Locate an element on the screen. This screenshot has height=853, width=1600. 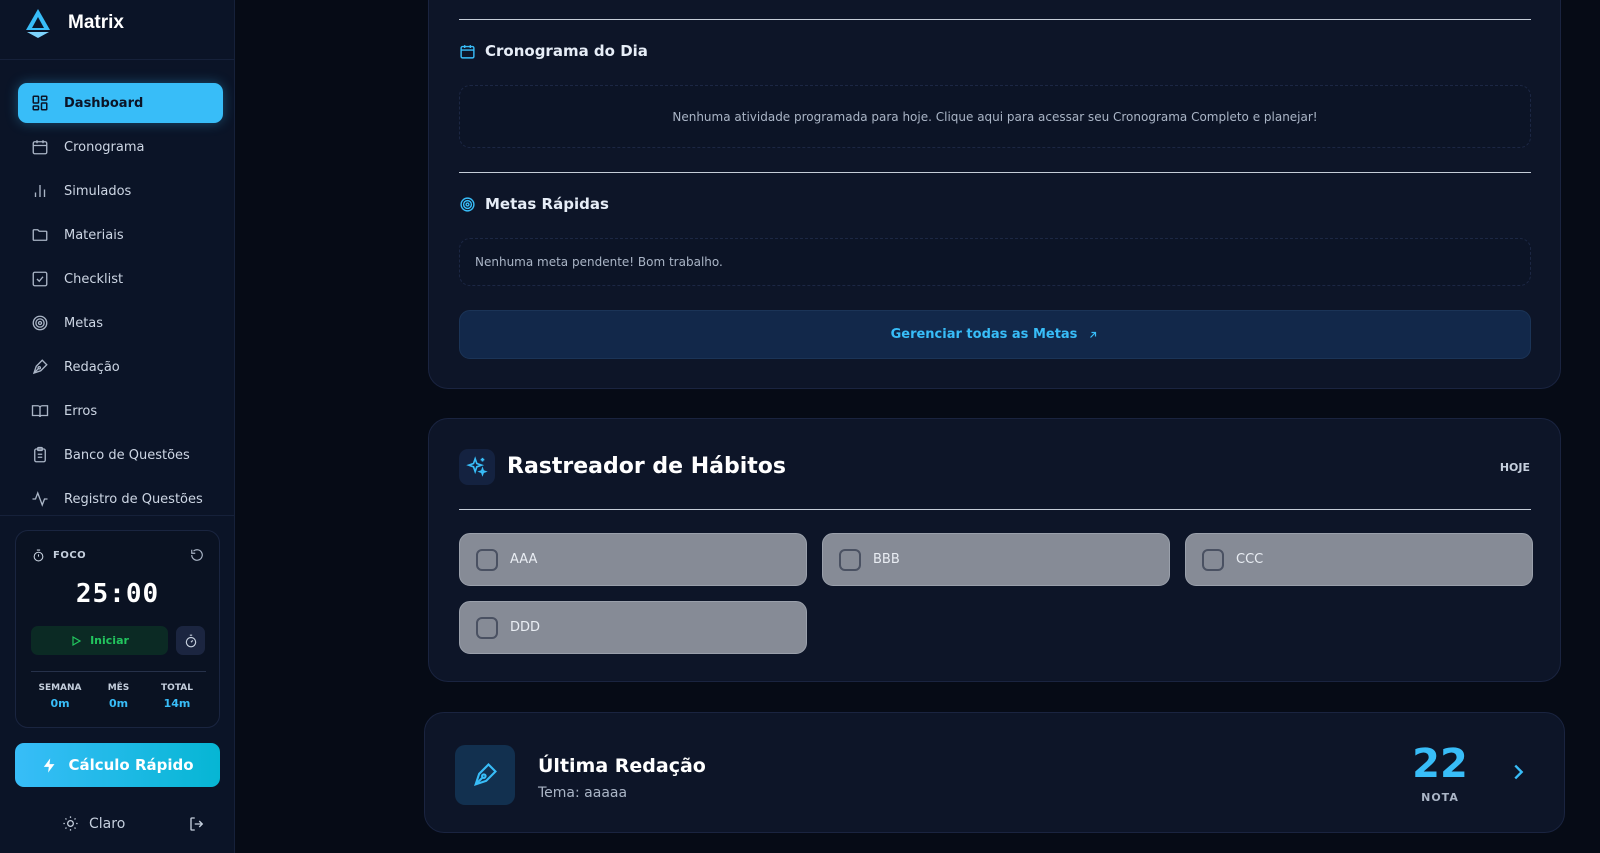
stat-month: MÊS 0m is located at coordinates (119, 696).